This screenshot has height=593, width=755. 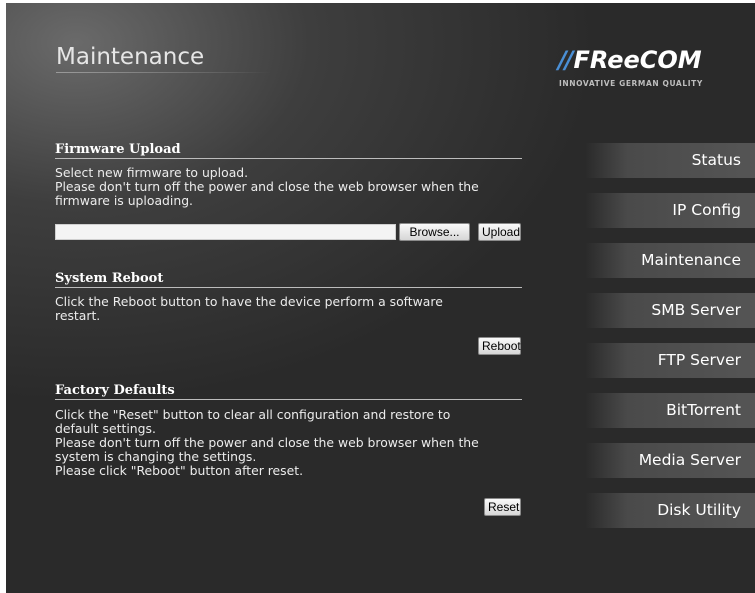 What do you see at coordinates (670, 360) in the screenshot?
I see `nav-item-ftp-server: FTP Server` at bounding box center [670, 360].